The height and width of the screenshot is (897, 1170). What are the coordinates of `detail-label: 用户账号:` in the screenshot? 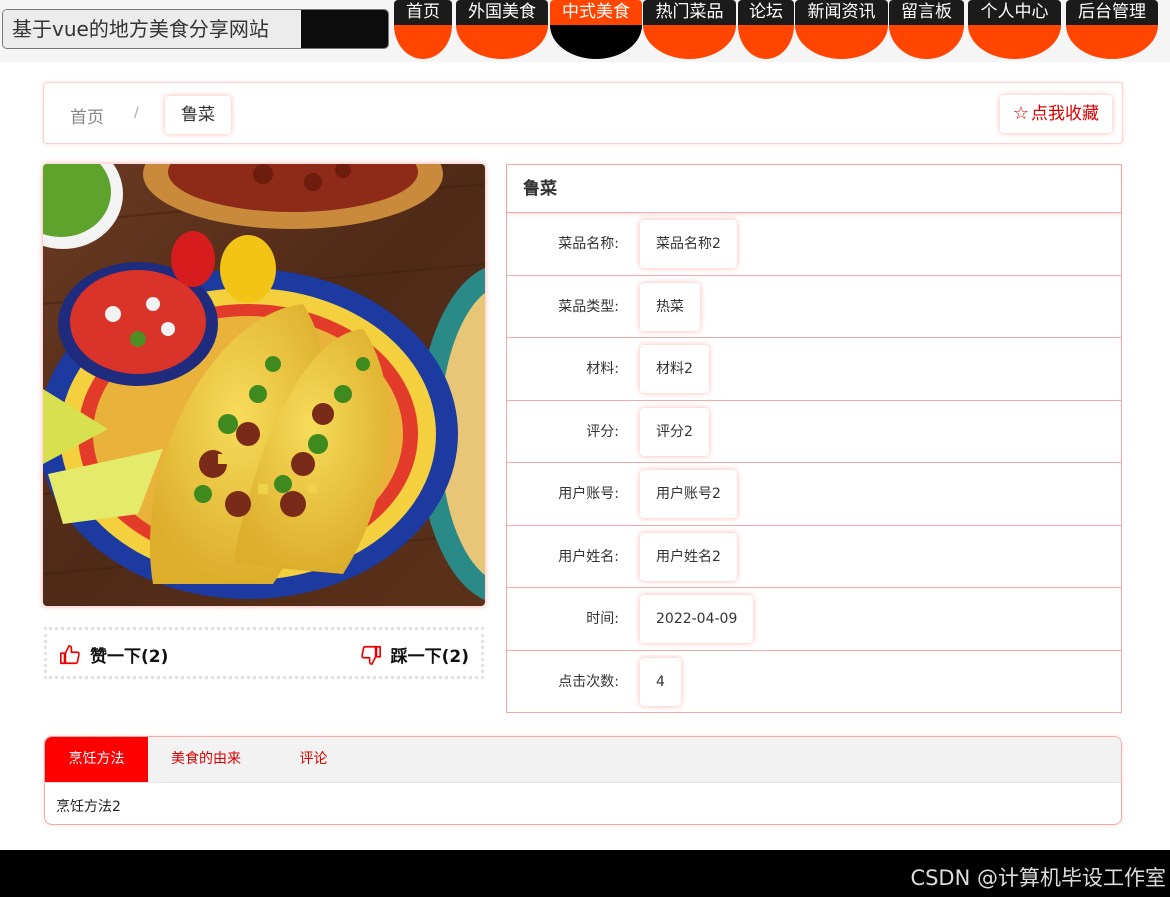 It's located at (588, 494).